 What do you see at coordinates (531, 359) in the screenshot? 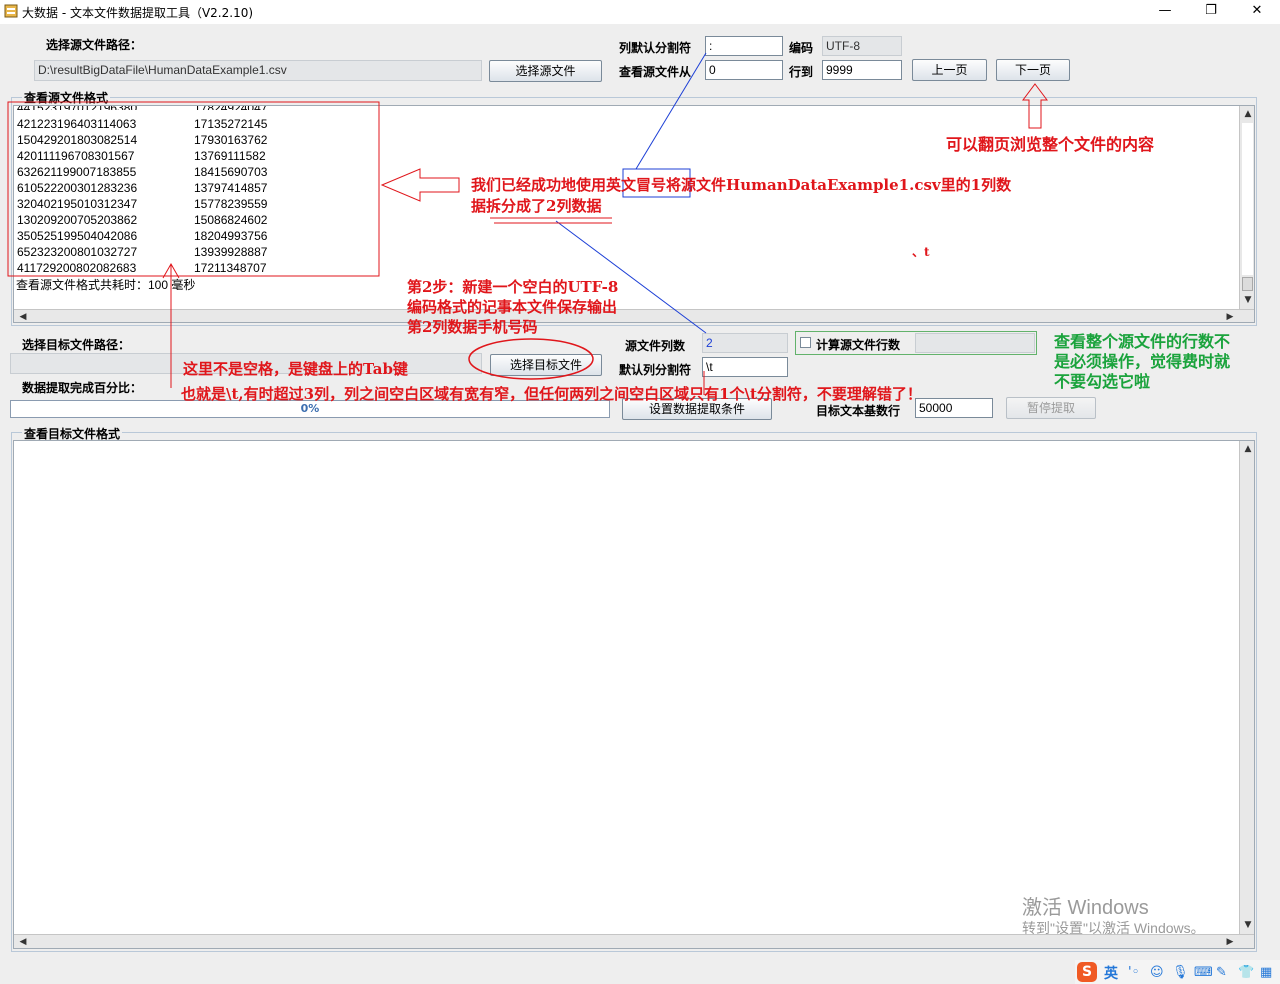
I see `target-button-highlight-ellipse` at bounding box center [531, 359].